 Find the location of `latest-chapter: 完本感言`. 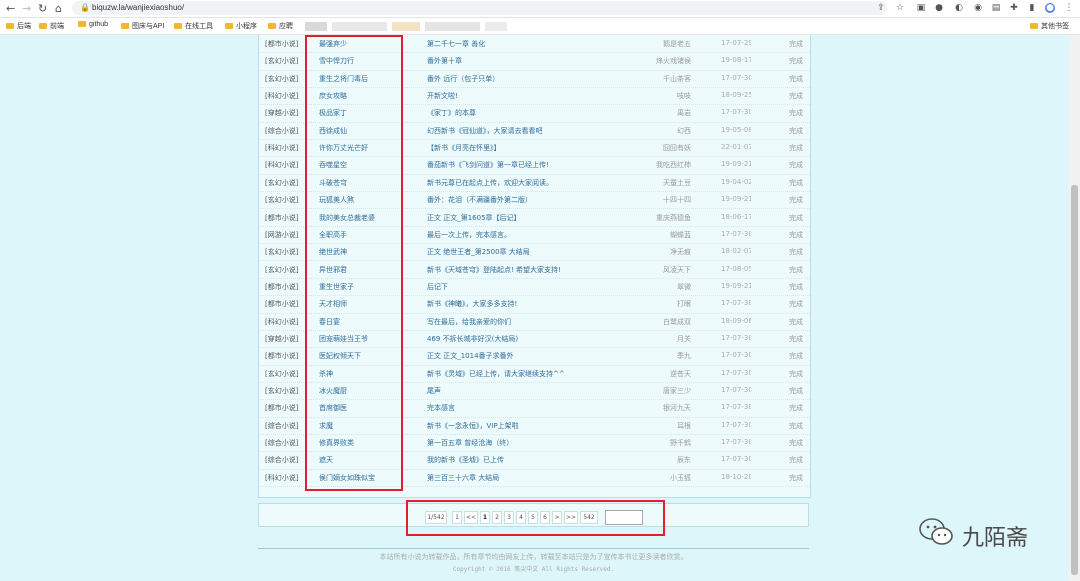

latest-chapter: 完本感言 is located at coordinates (522, 408).